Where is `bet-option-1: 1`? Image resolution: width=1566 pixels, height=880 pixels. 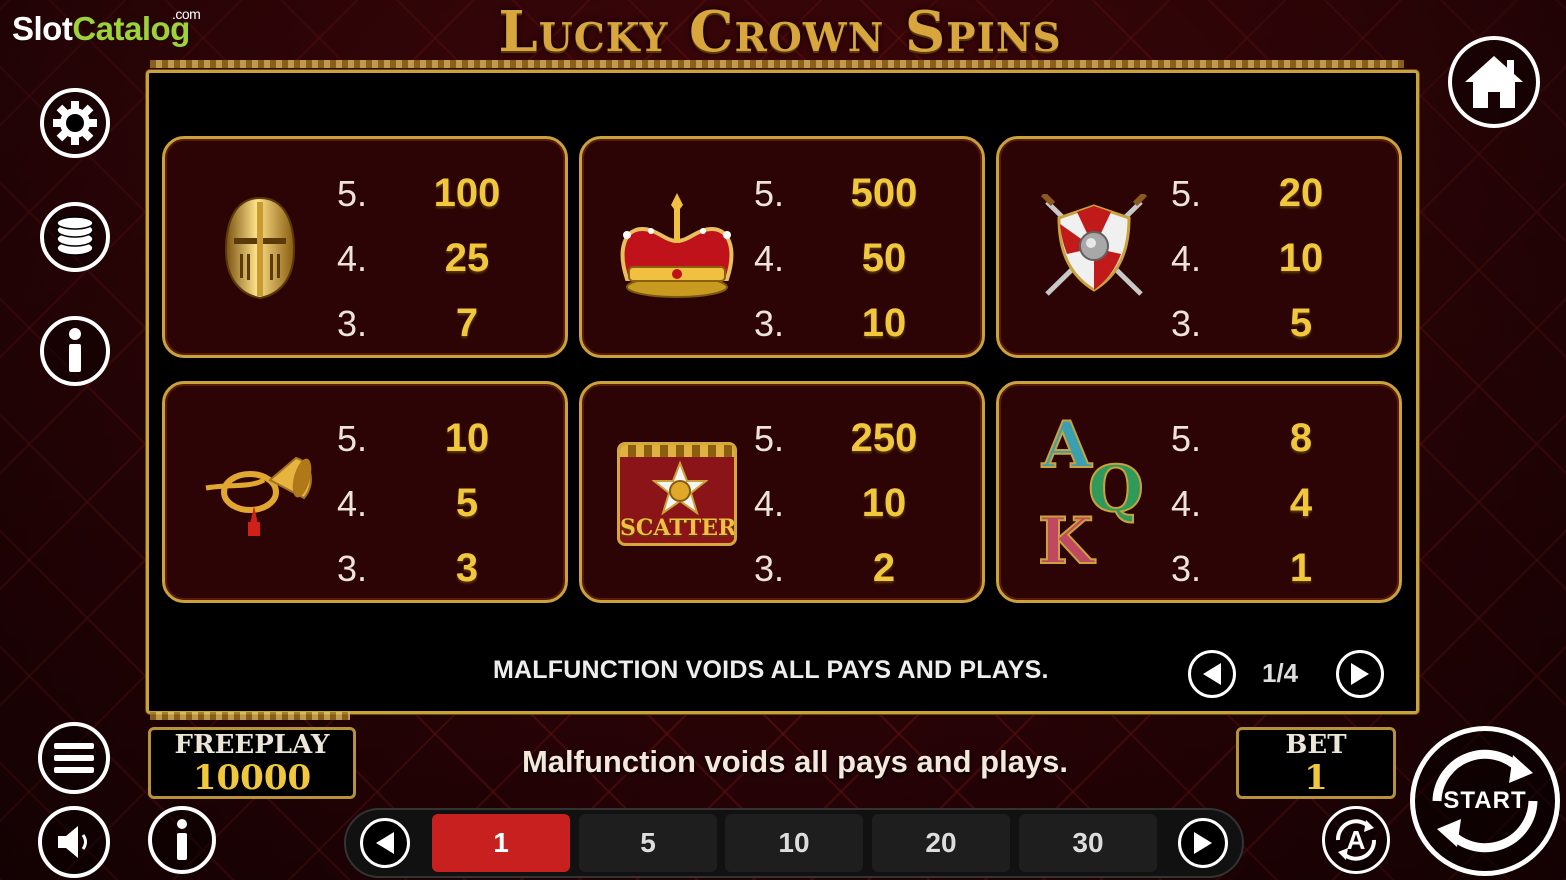
bet-option-1: 1 is located at coordinates (501, 843).